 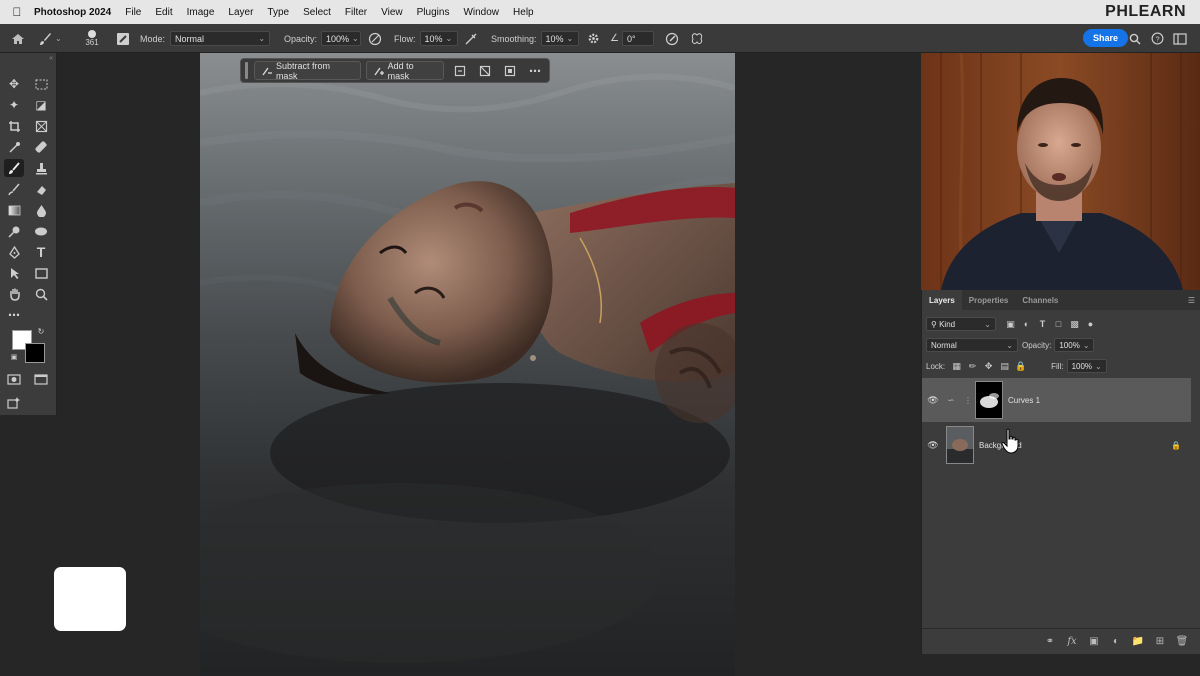 I want to click on filter-kind-select: ⚲ Kind ⌄, so click(x=961, y=324).